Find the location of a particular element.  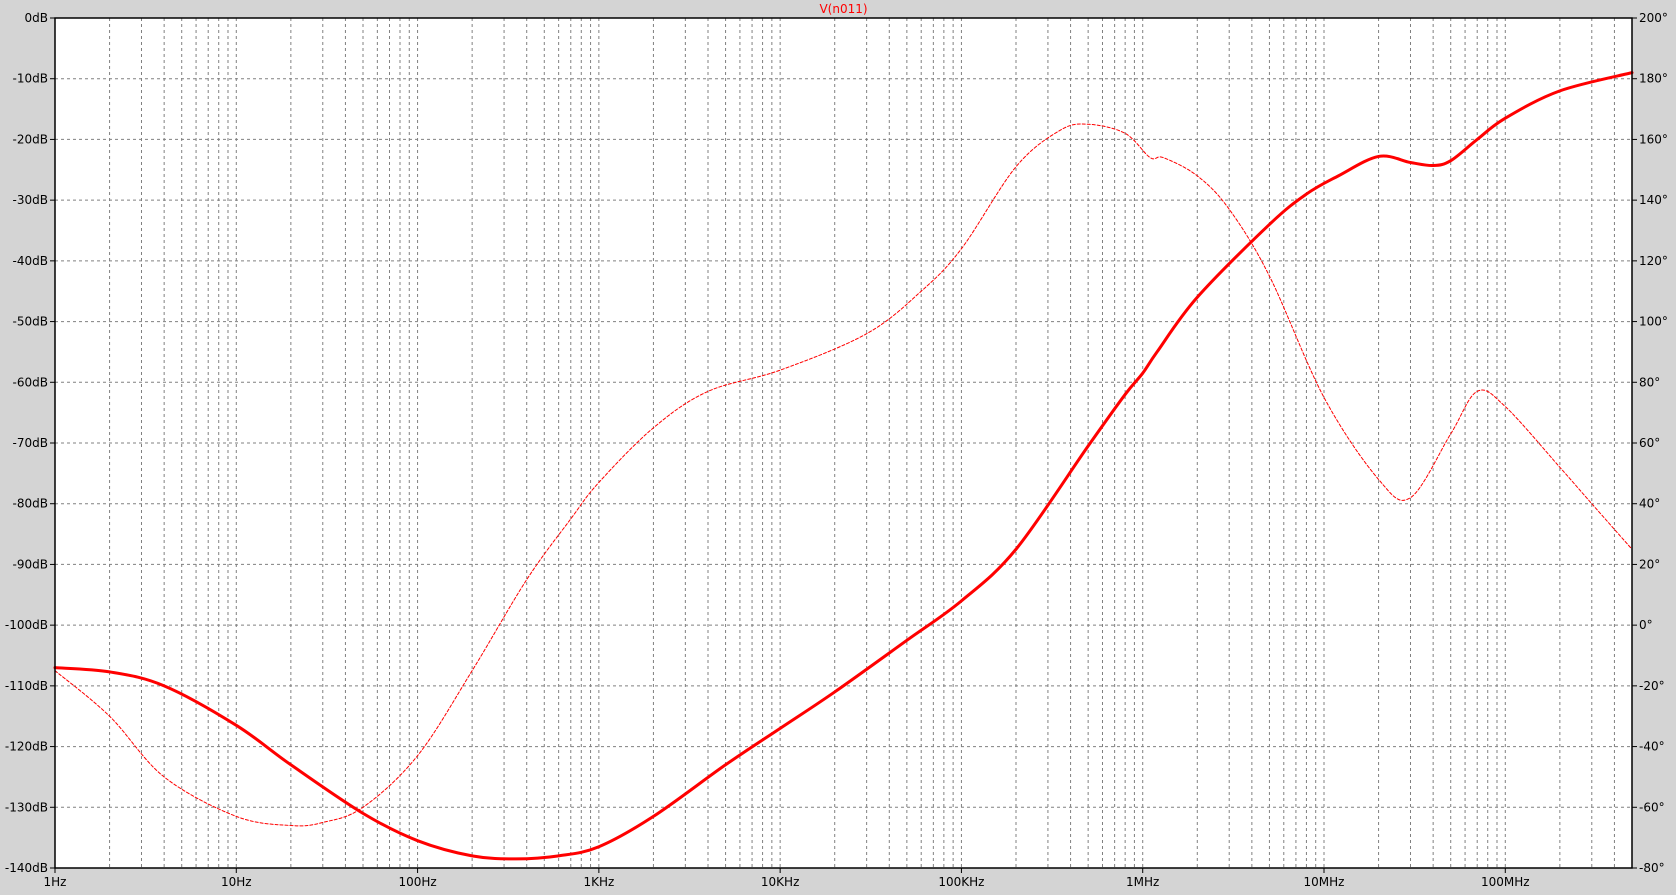

right-tick-label: 80° is located at coordinates (1649, 382).